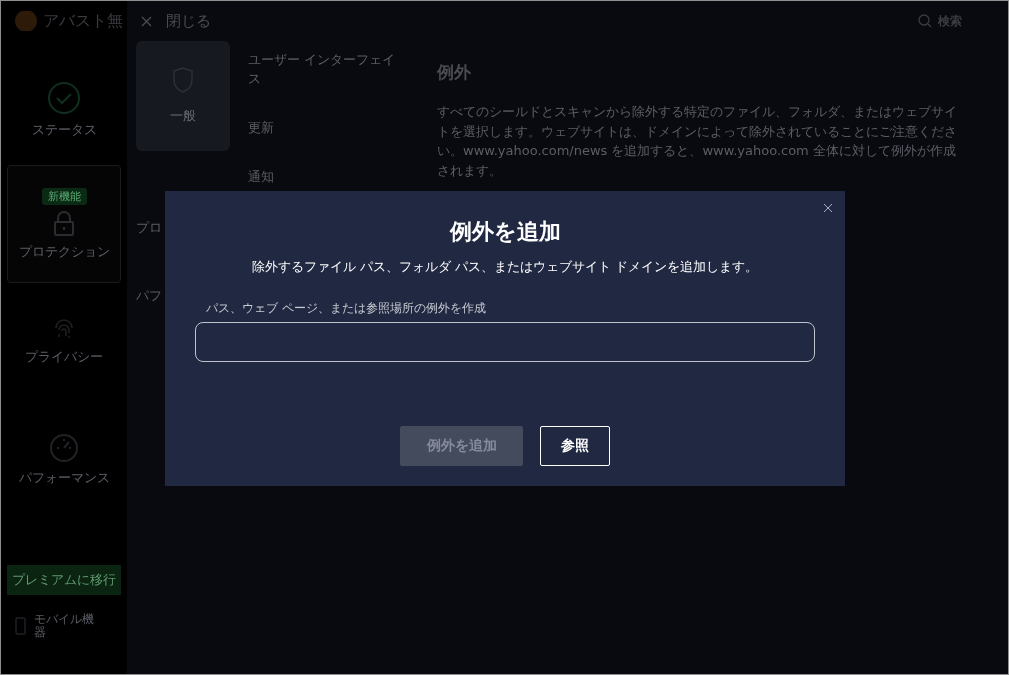 Image resolution: width=1009 pixels, height=675 pixels. I want to click on check-circle-icon, so click(64, 98).